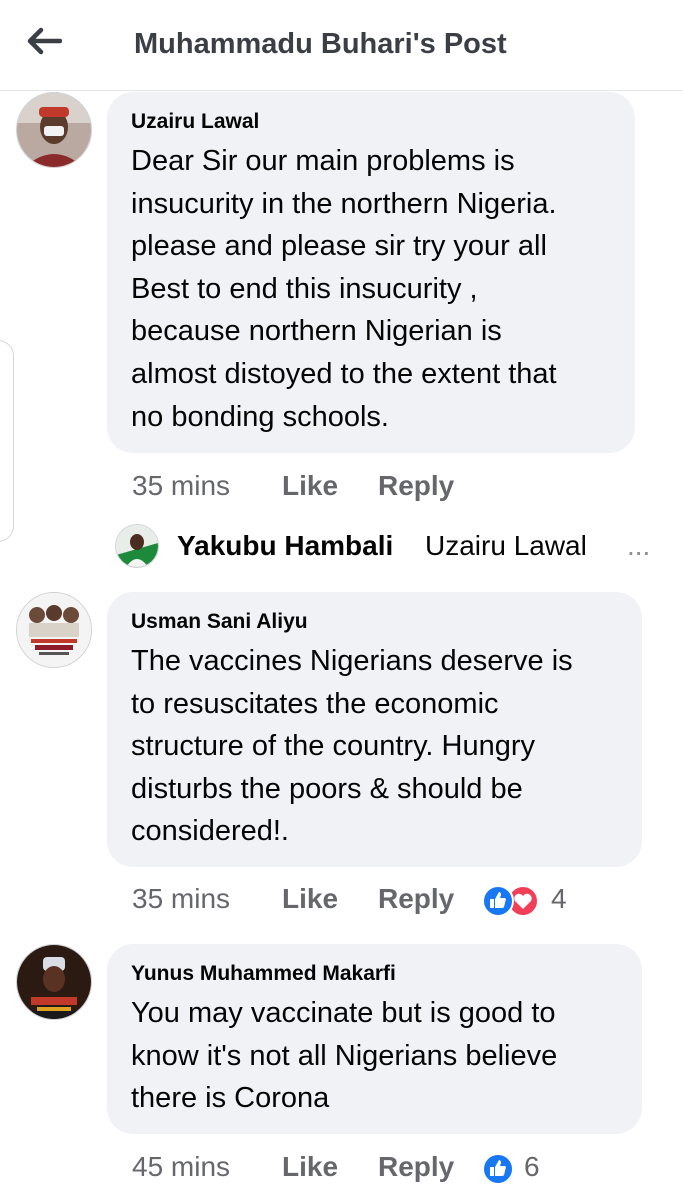 The width and height of the screenshot is (683, 1202). I want to click on side-panel-edge, so click(7, 441).